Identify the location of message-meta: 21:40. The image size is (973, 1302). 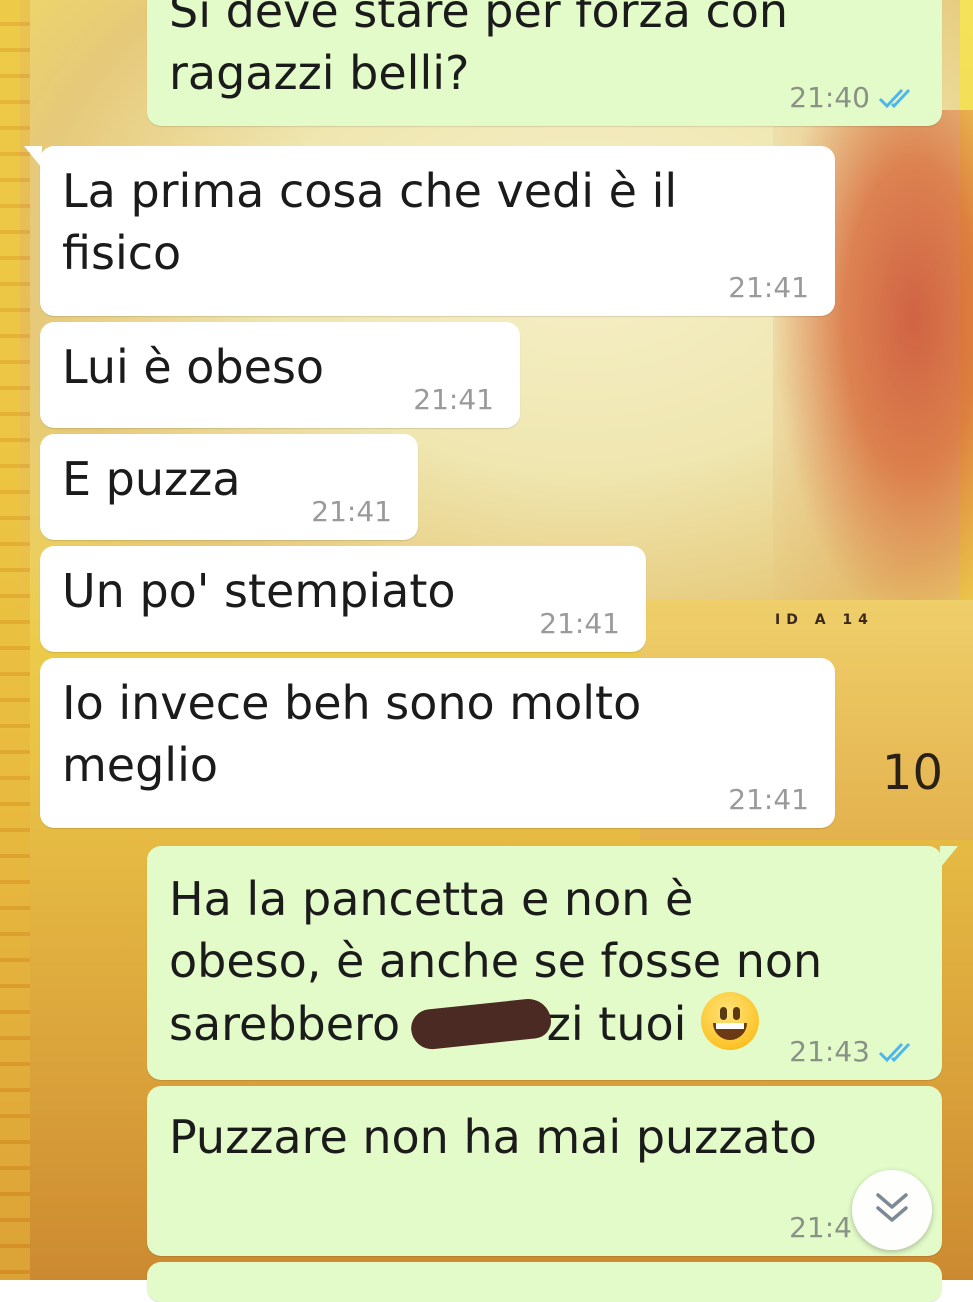
(852, 98).